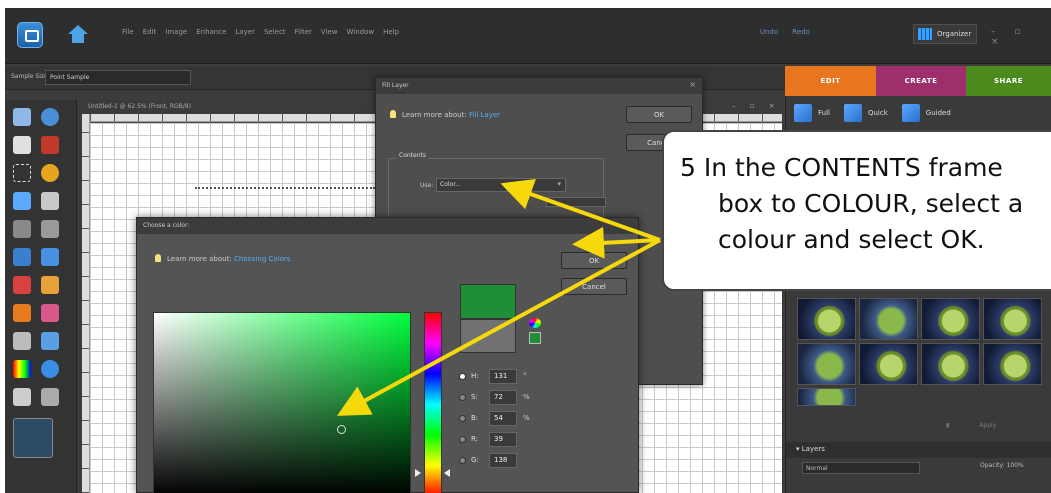 The width and height of the screenshot is (1051, 493). What do you see at coordinates (616, 242) in the screenshot?
I see `arrow-to-ok-button` at bounding box center [616, 242].